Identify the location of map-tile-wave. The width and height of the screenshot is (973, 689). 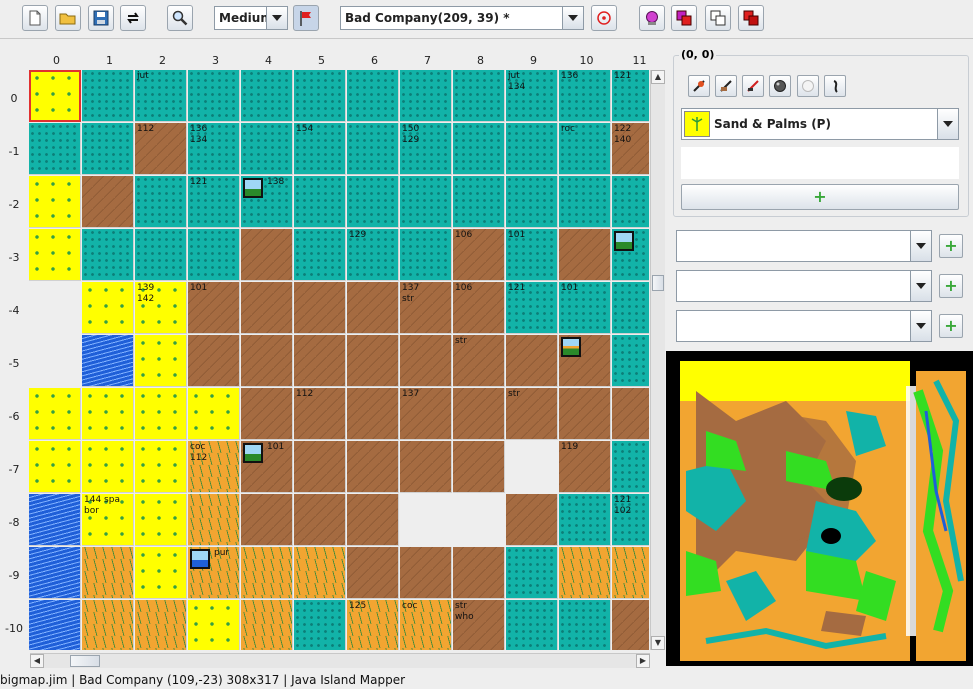
(55, 573).